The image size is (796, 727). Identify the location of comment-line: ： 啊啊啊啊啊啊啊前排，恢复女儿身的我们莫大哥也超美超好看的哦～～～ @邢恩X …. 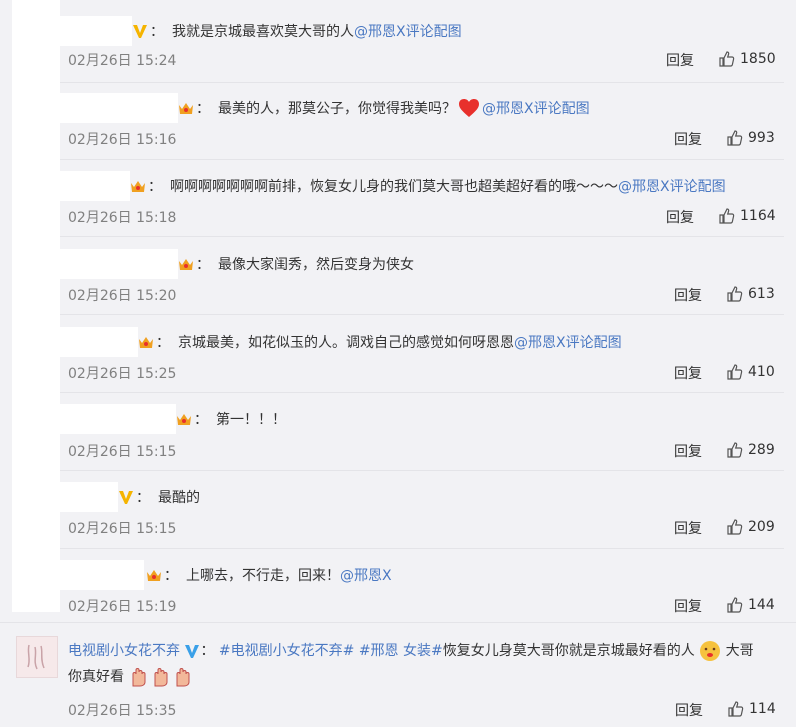
(428, 186).